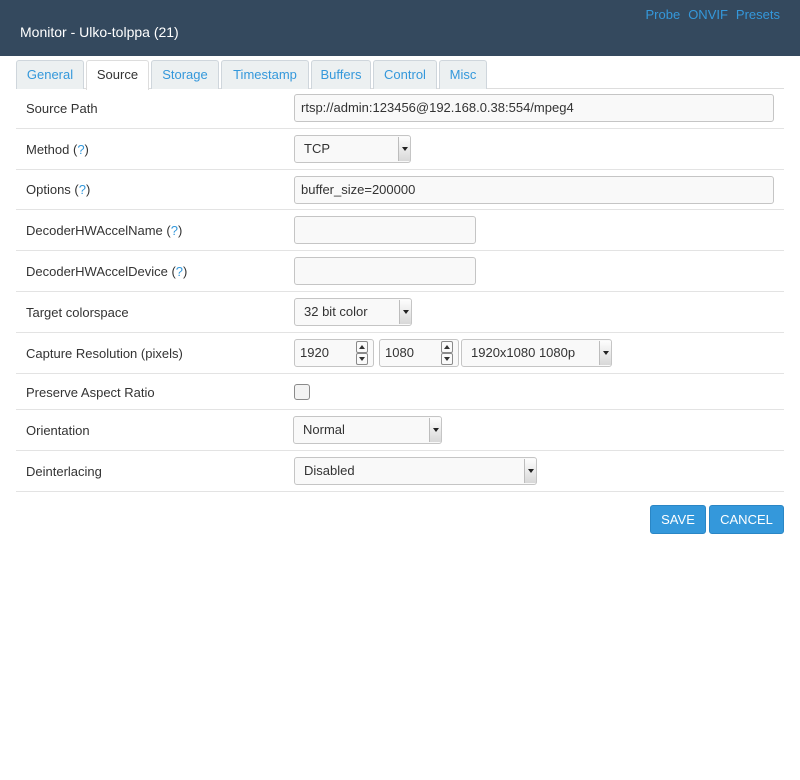  What do you see at coordinates (185, 271) in the screenshot?
I see `decoder-hw-accel-device-label-end: )` at bounding box center [185, 271].